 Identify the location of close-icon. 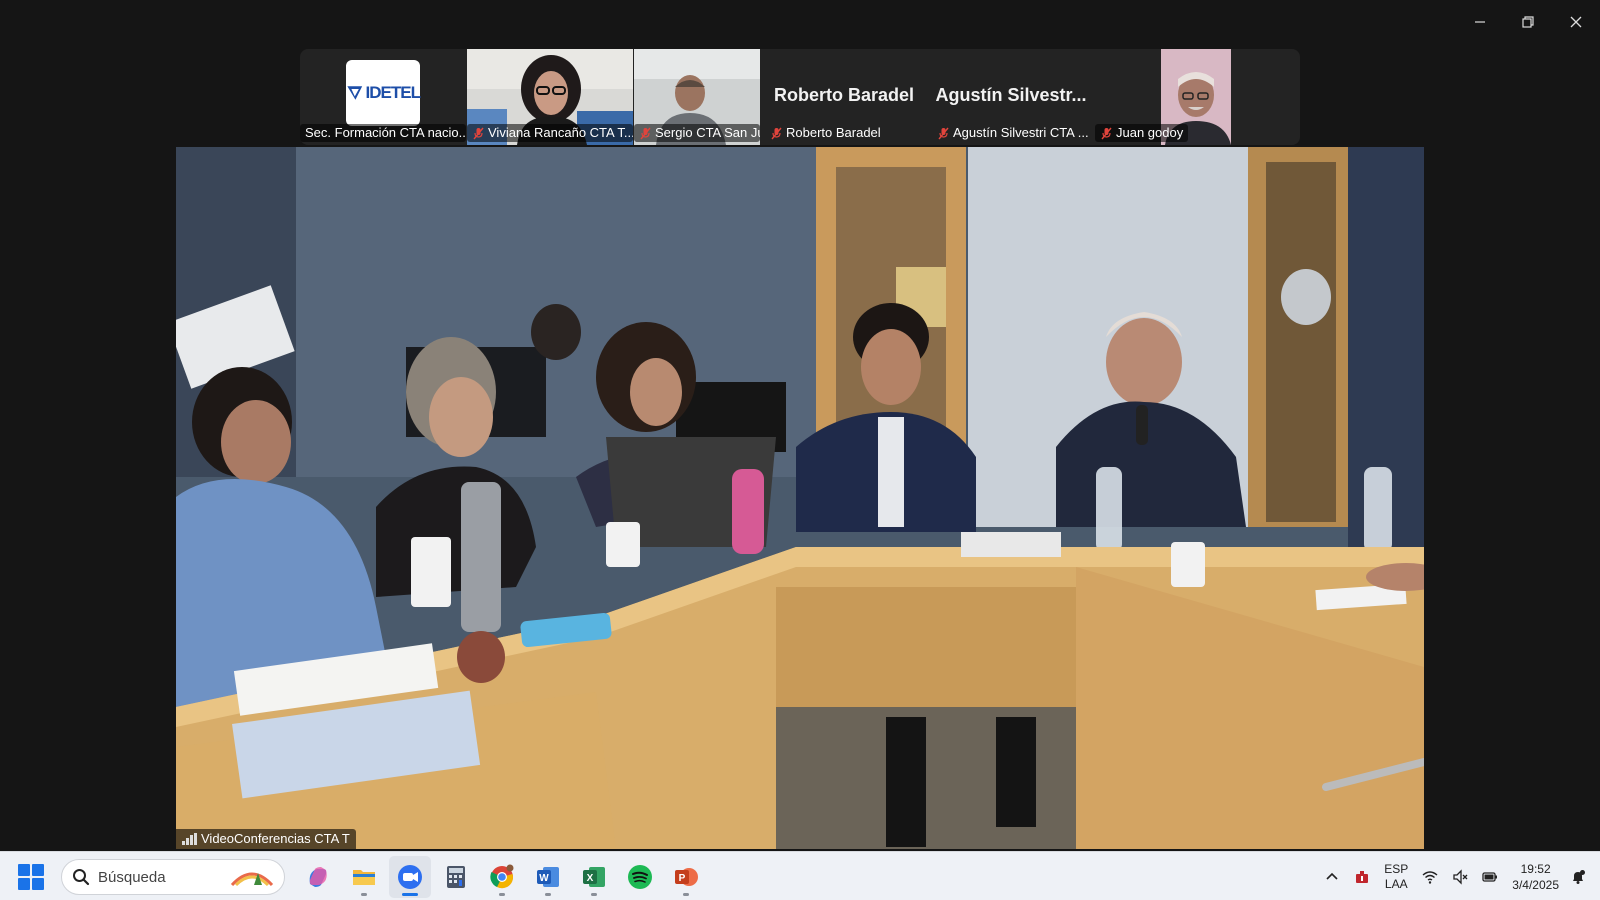
(1576, 22).